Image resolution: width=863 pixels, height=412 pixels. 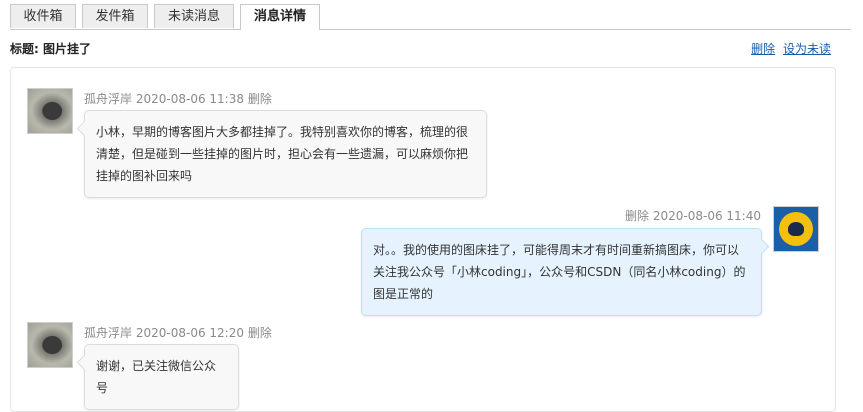 What do you see at coordinates (189, 99) in the screenshot?
I see `message-time: 2020-08-06 11:38` at bounding box center [189, 99].